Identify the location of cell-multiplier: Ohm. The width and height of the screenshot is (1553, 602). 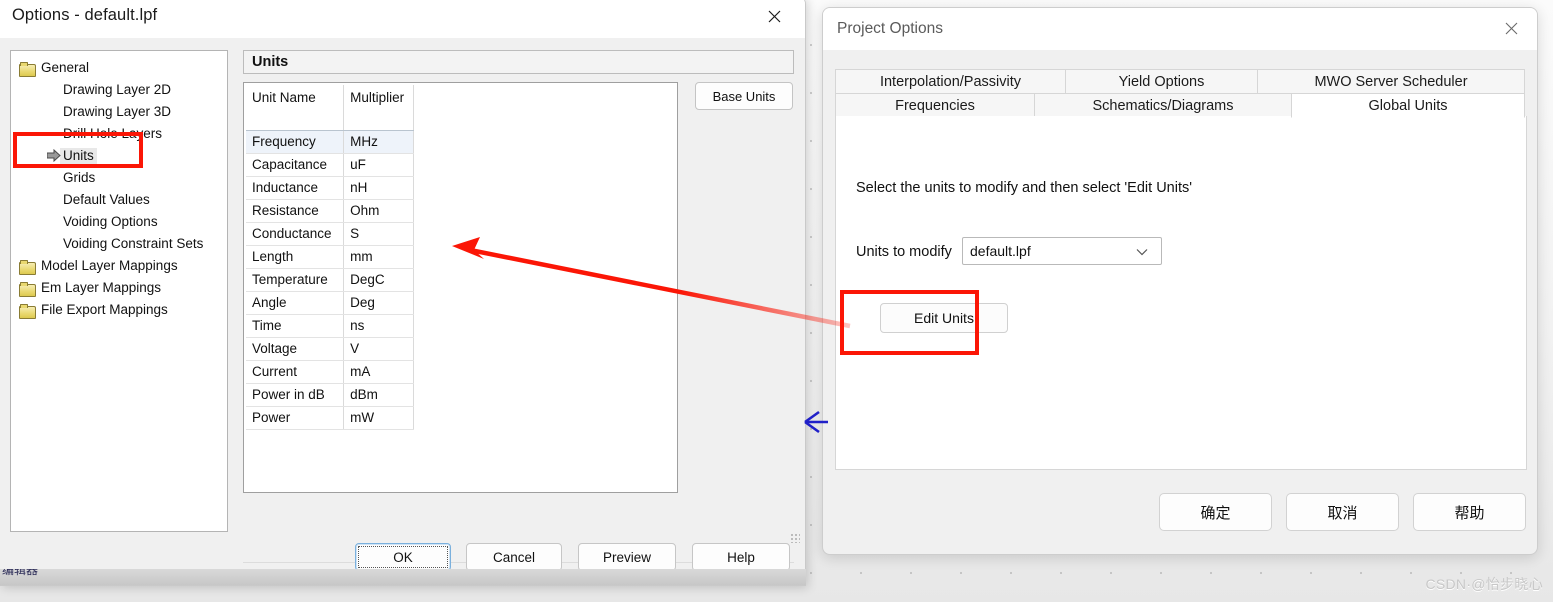
(378, 211).